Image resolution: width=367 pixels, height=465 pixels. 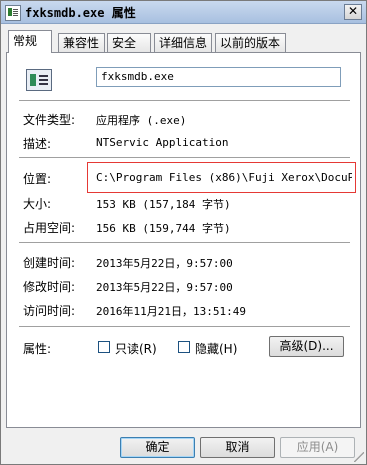 I want to click on file-type-value: 应用程序 (.exe), so click(x=141, y=120).